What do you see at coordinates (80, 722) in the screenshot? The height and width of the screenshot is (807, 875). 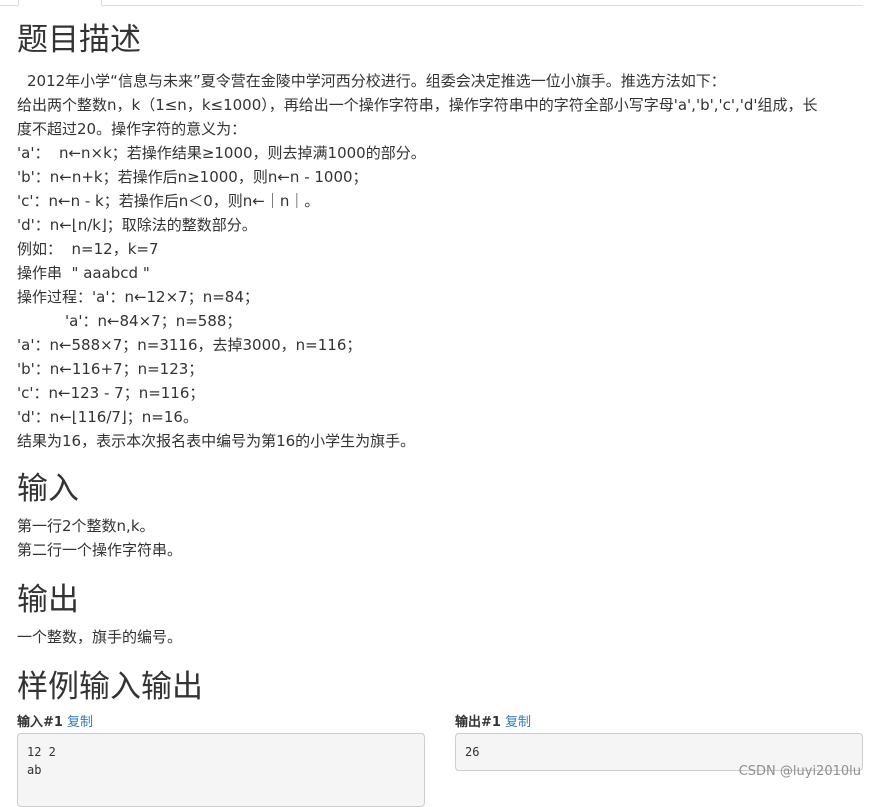 I see `copy-input-button: 复制` at bounding box center [80, 722].